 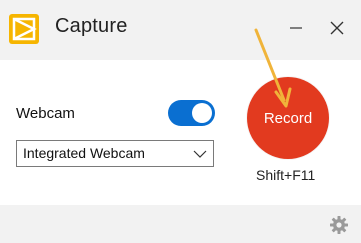 I want to click on close-button, so click(x=337, y=28).